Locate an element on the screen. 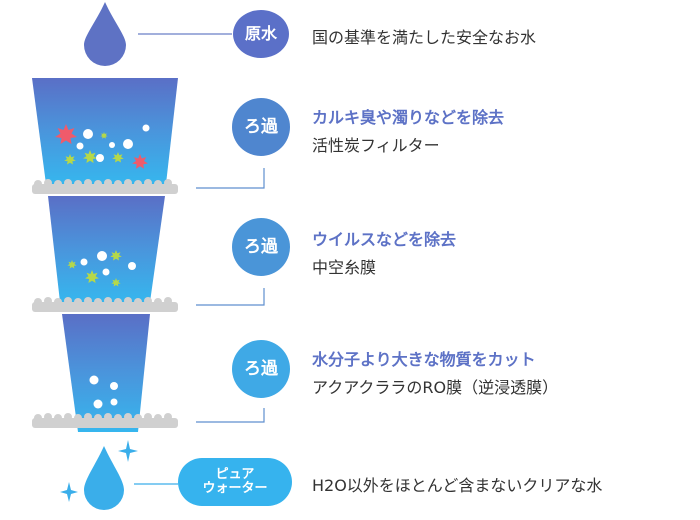  stage-2-target: ウイルスなどを除去 is located at coordinates (384, 239).